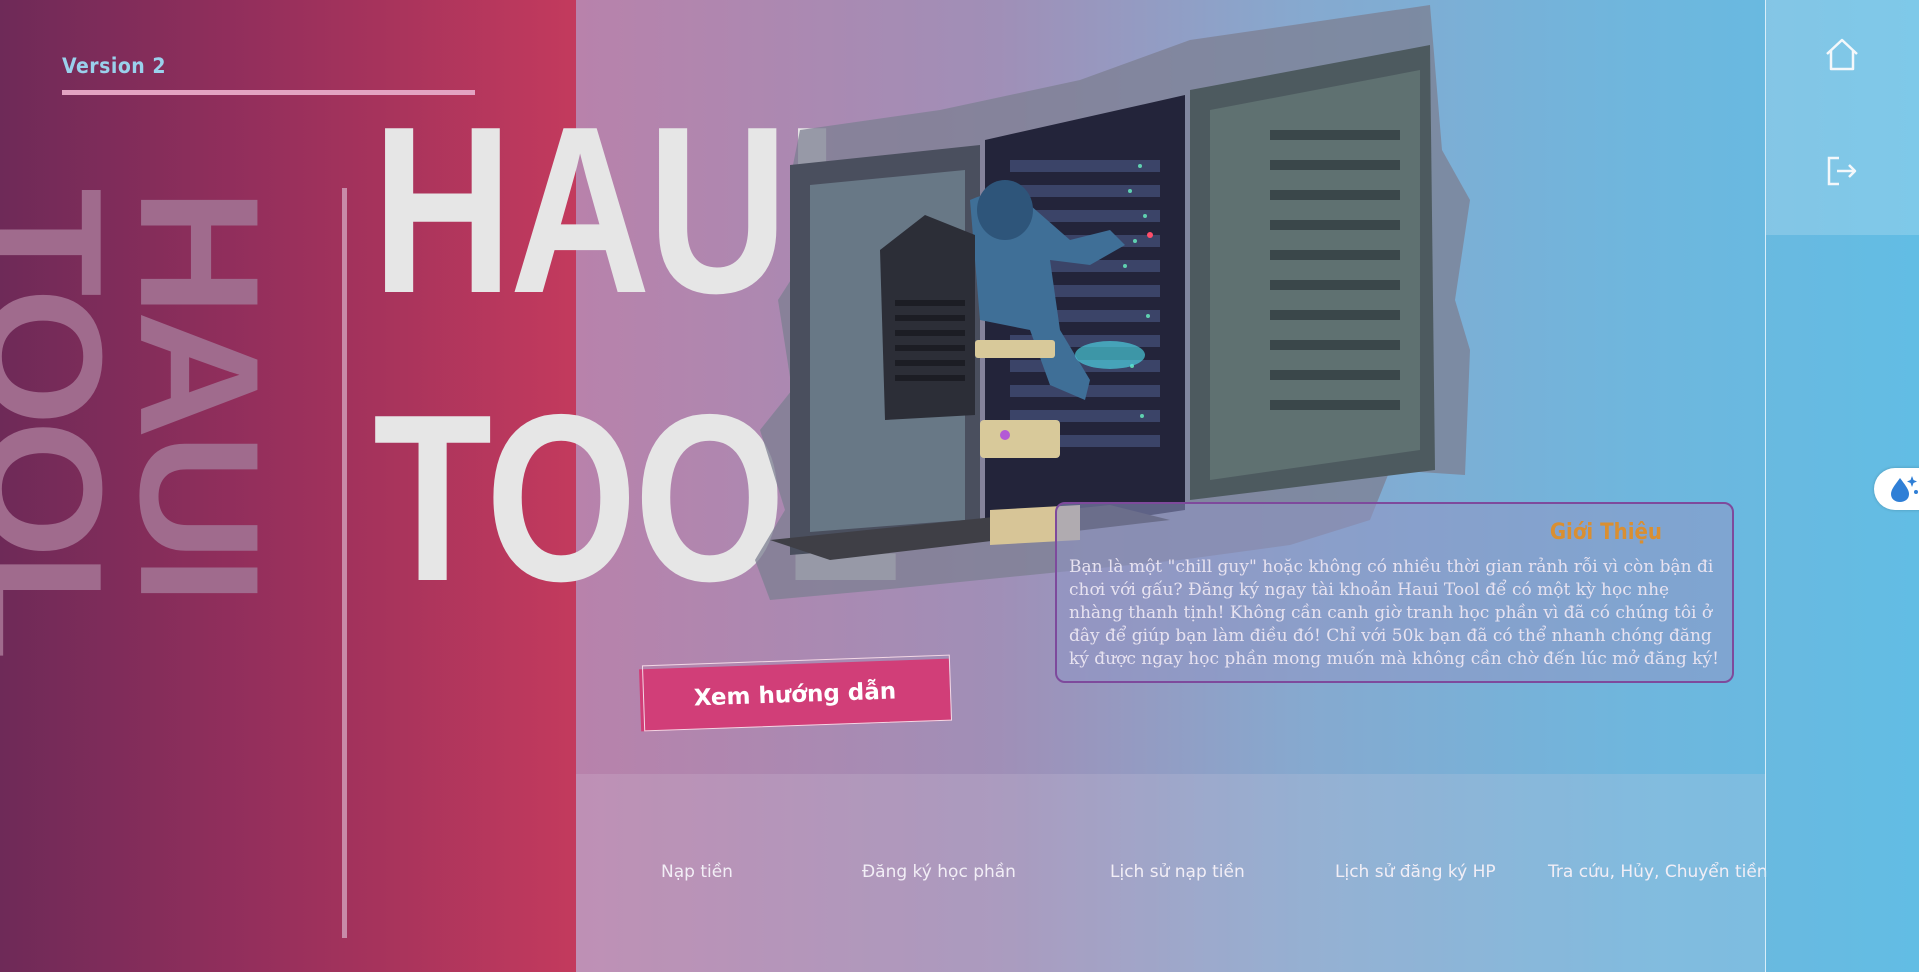 This screenshot has width=1919, height=972. Describe the element at coordinates (147, 422) in the screenshot. I see `vertical-brand-text: HAUI TOOL` at that location.